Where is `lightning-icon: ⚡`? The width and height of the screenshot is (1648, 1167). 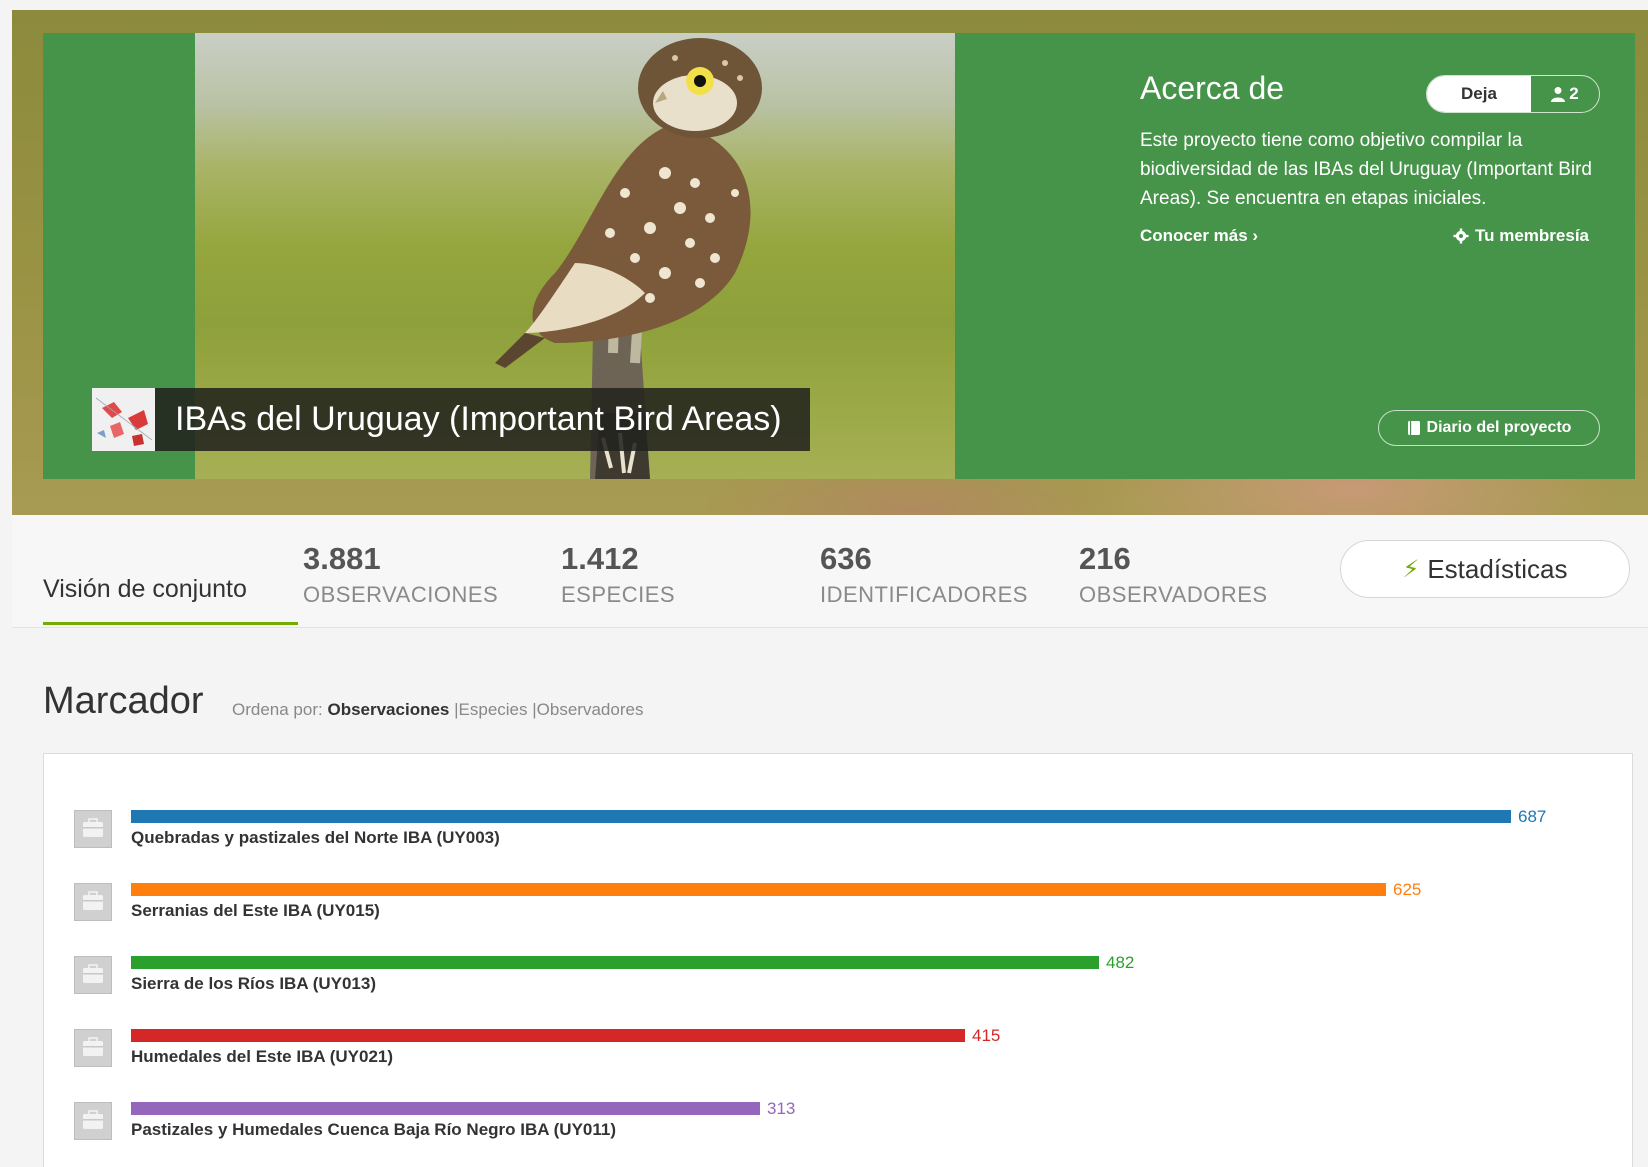
lightning-icon: ⚡ is located at coordinates (1411, 569).